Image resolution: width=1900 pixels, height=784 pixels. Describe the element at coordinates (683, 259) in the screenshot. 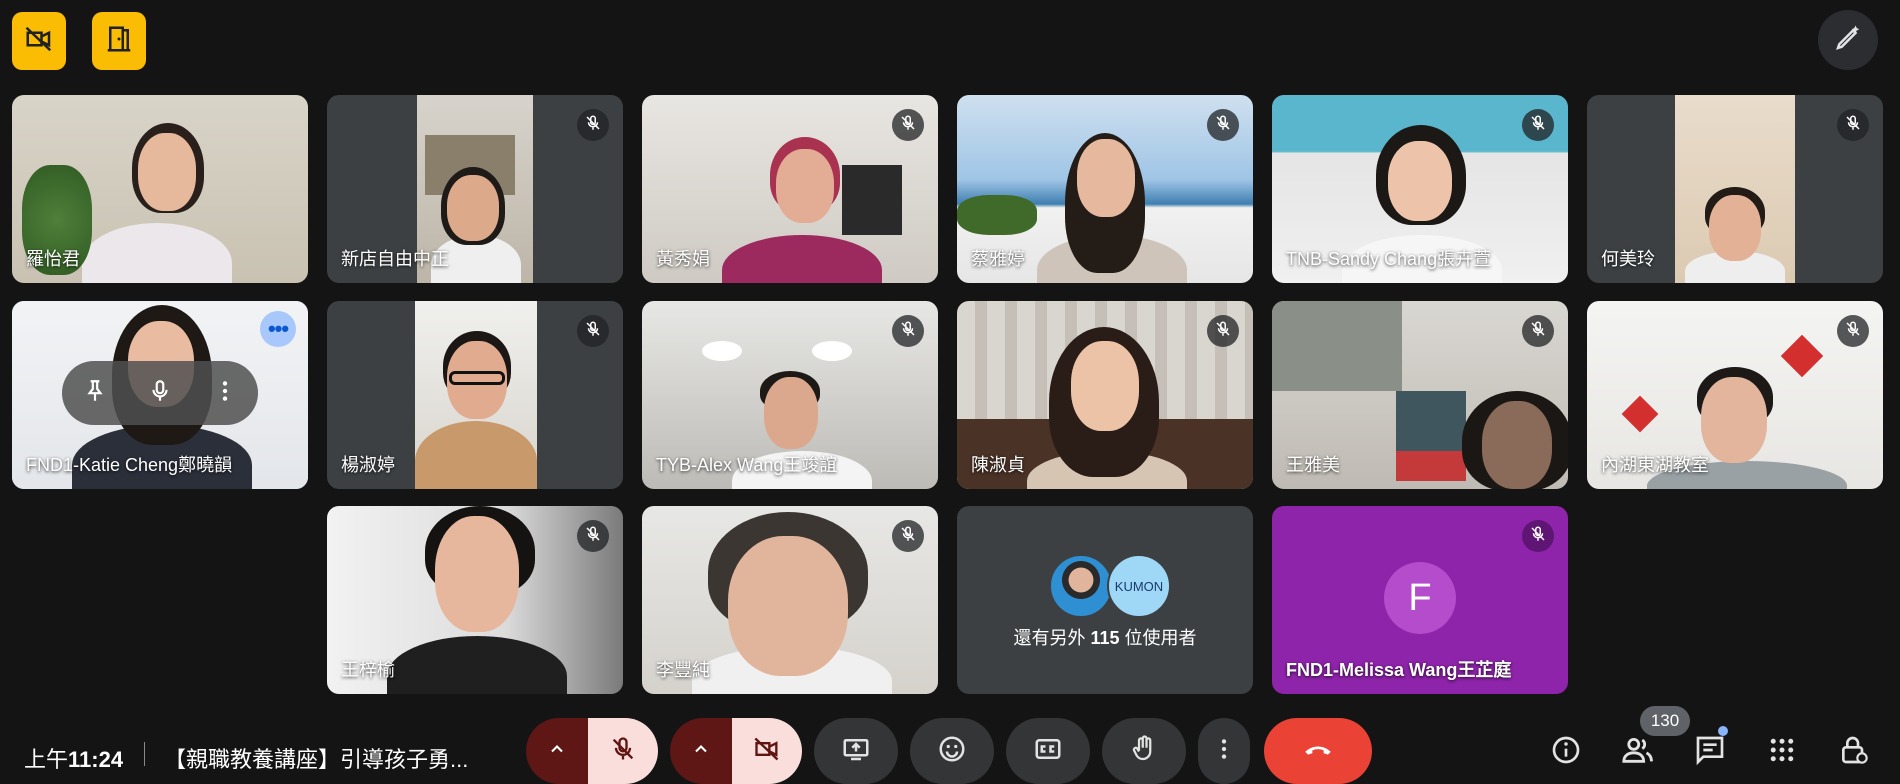

I see `participant-name: 黃秀娟` at that location.